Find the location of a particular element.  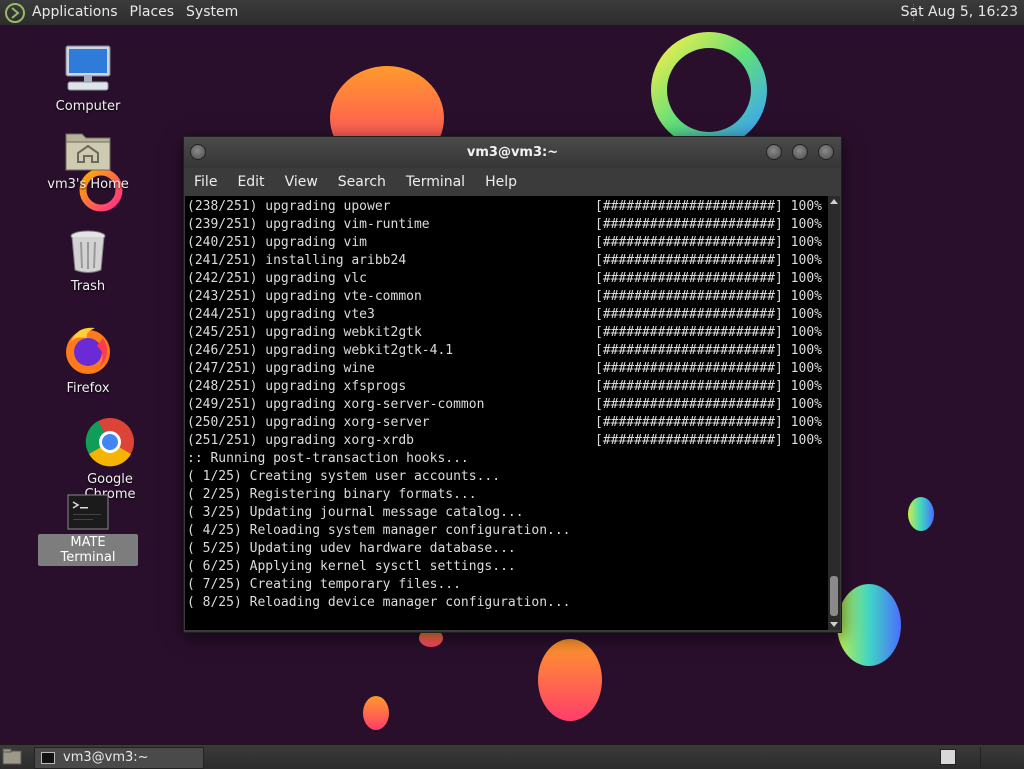

desktop-icon-firefox: Firefox is located at coordinates (88, 360).